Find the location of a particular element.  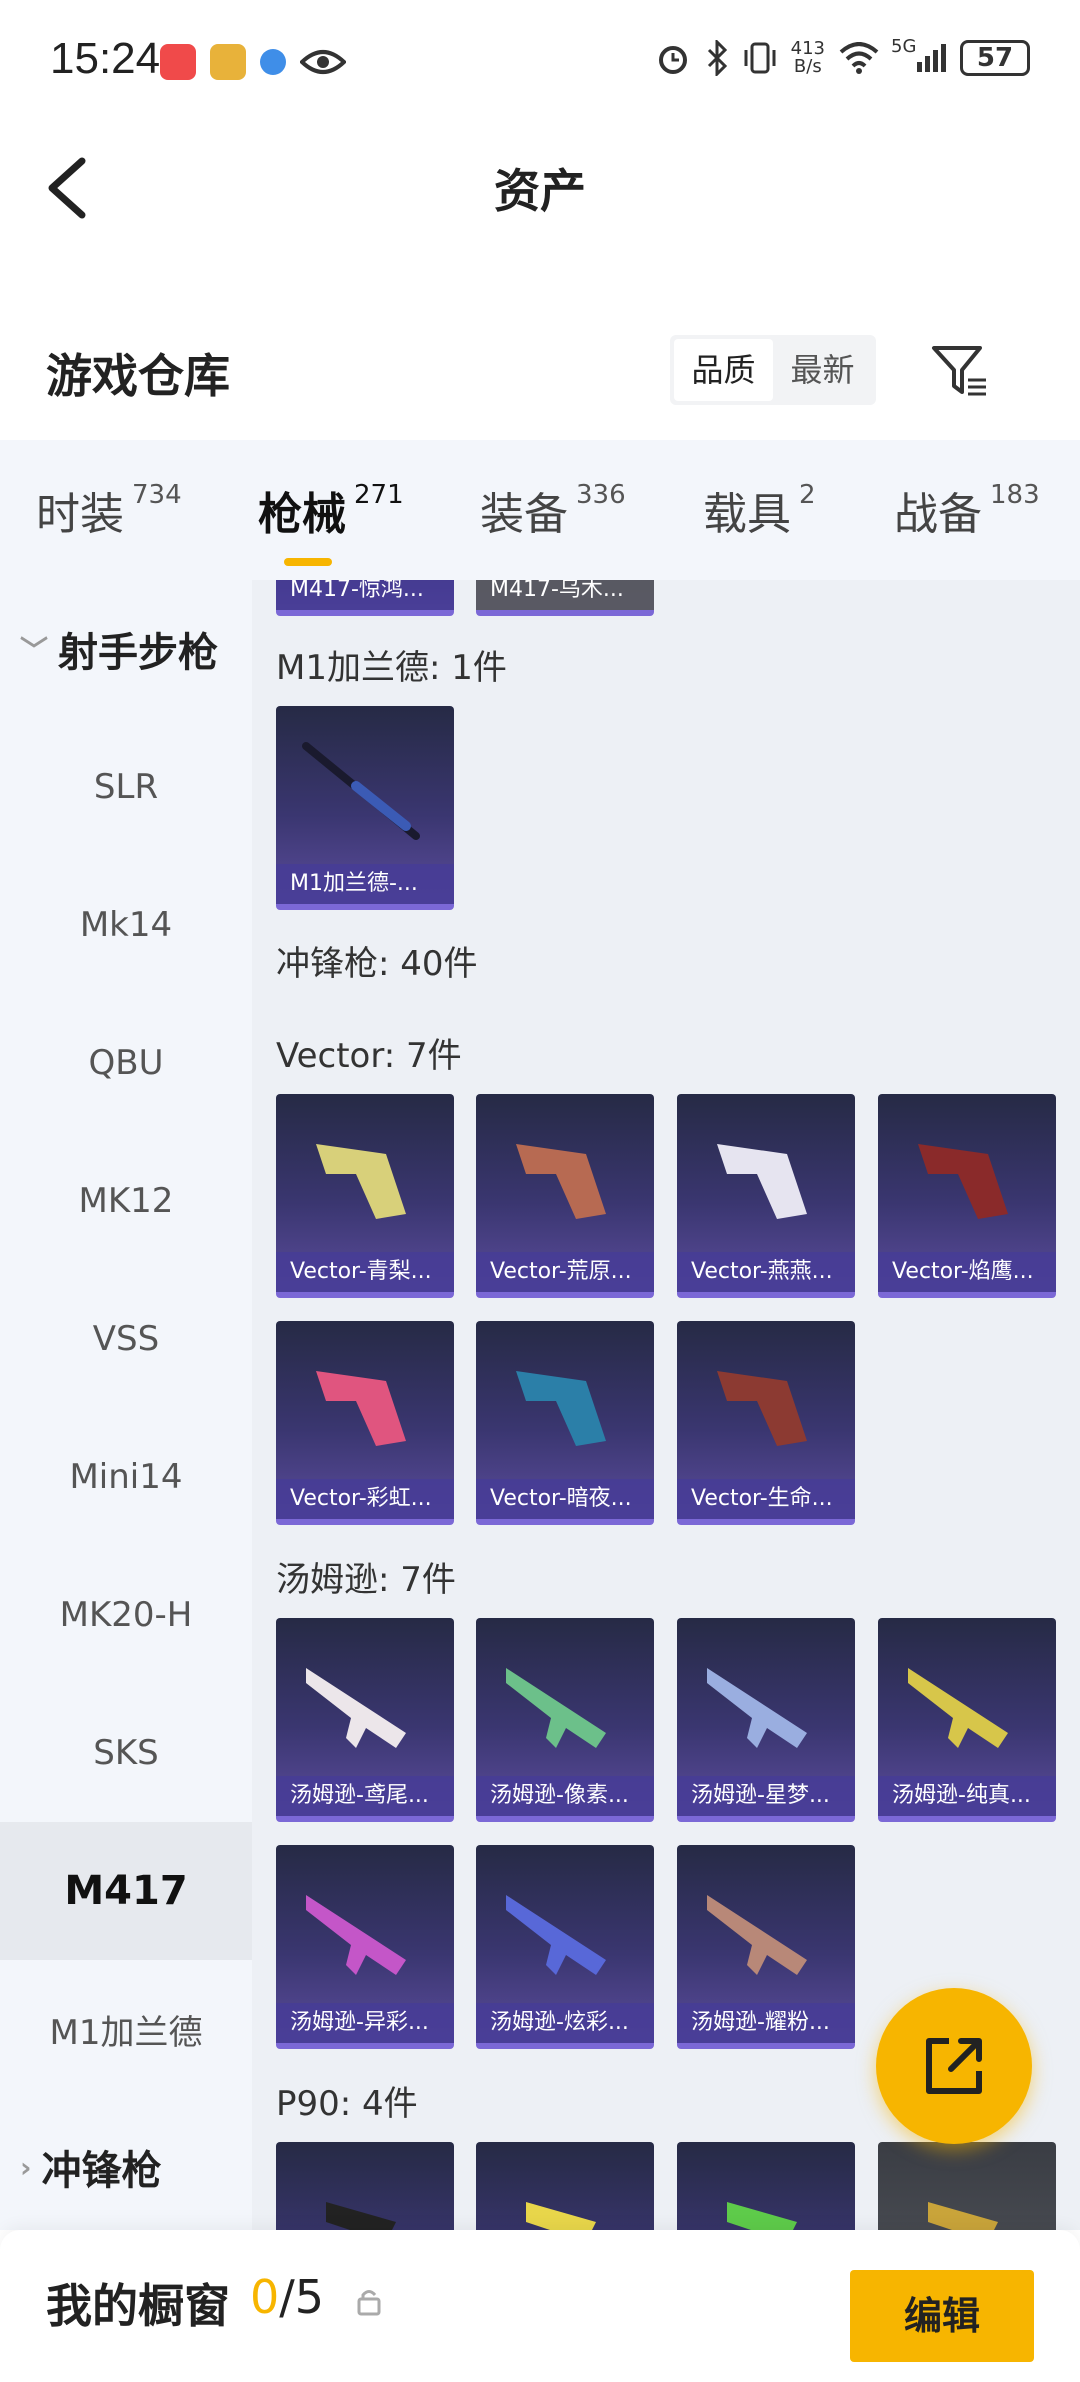

tab-label: 载具 is located at coordinates (747, 514).